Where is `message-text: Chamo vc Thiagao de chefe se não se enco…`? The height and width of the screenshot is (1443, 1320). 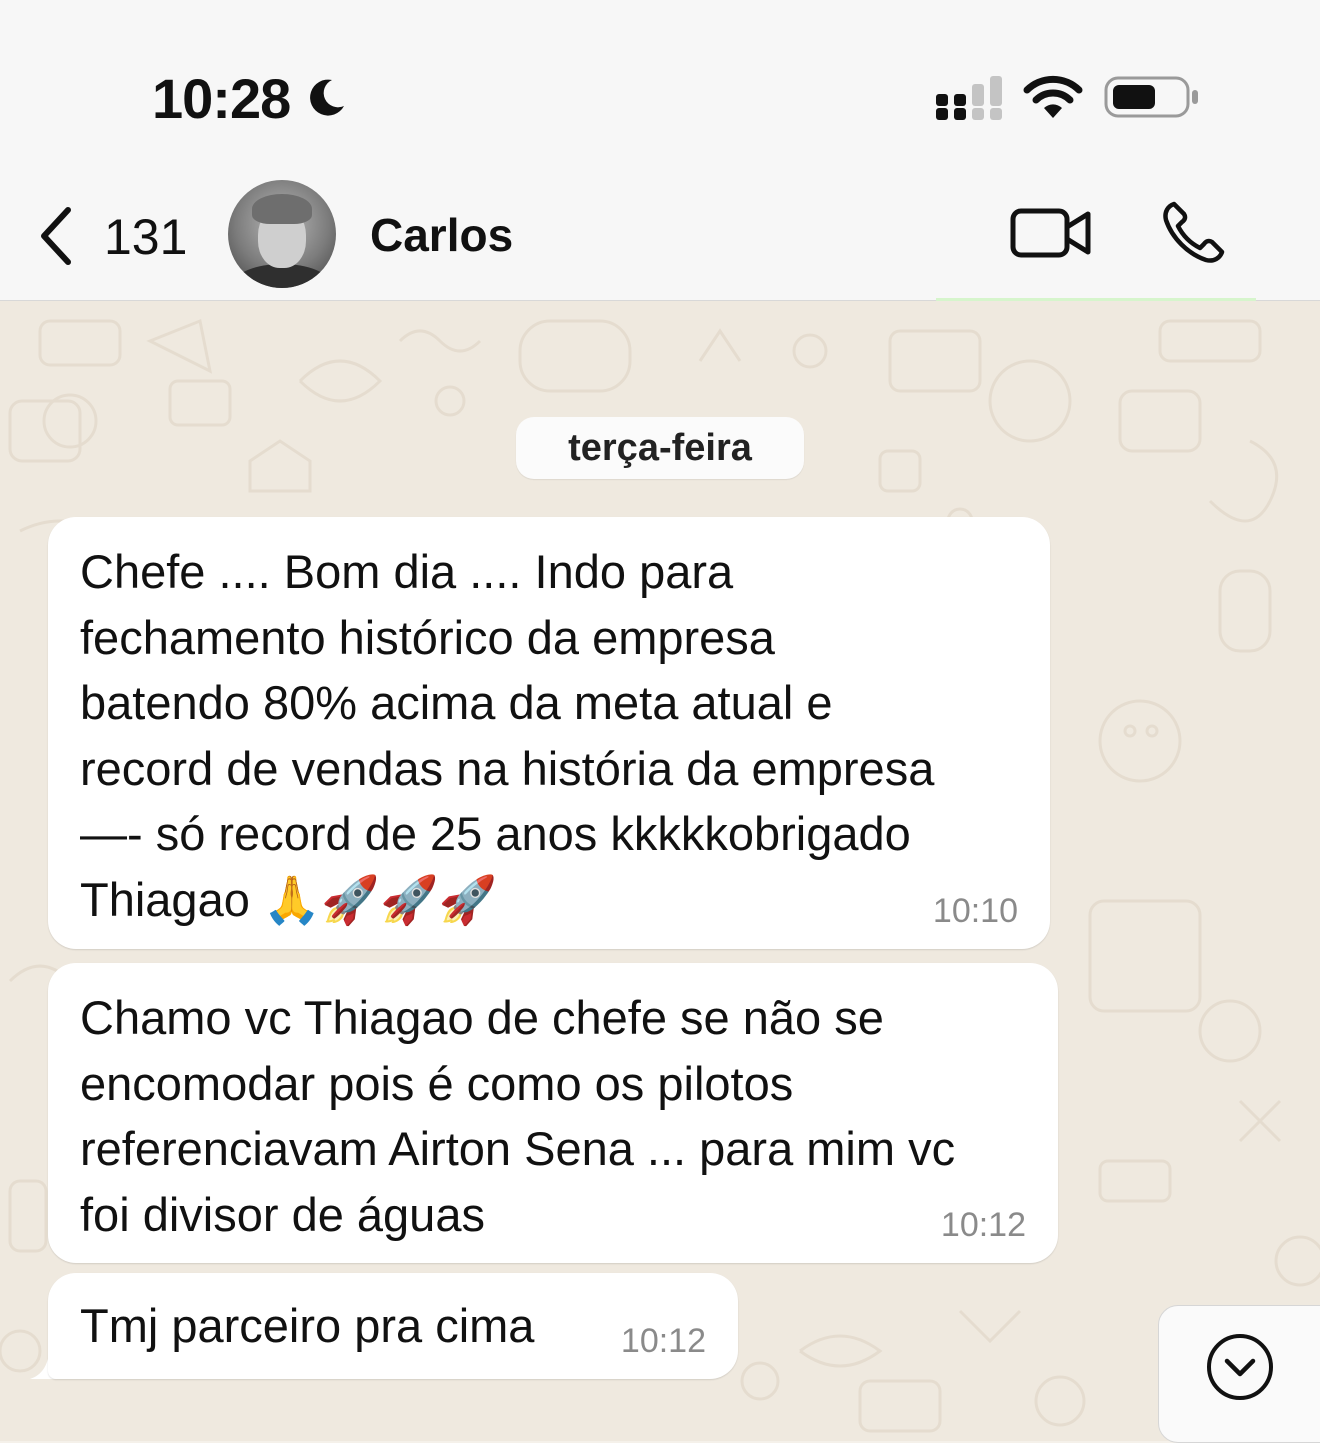
message-text: Chamo vc Thiagao de chefe se não se enco… is located at coordinates (518, 1116).